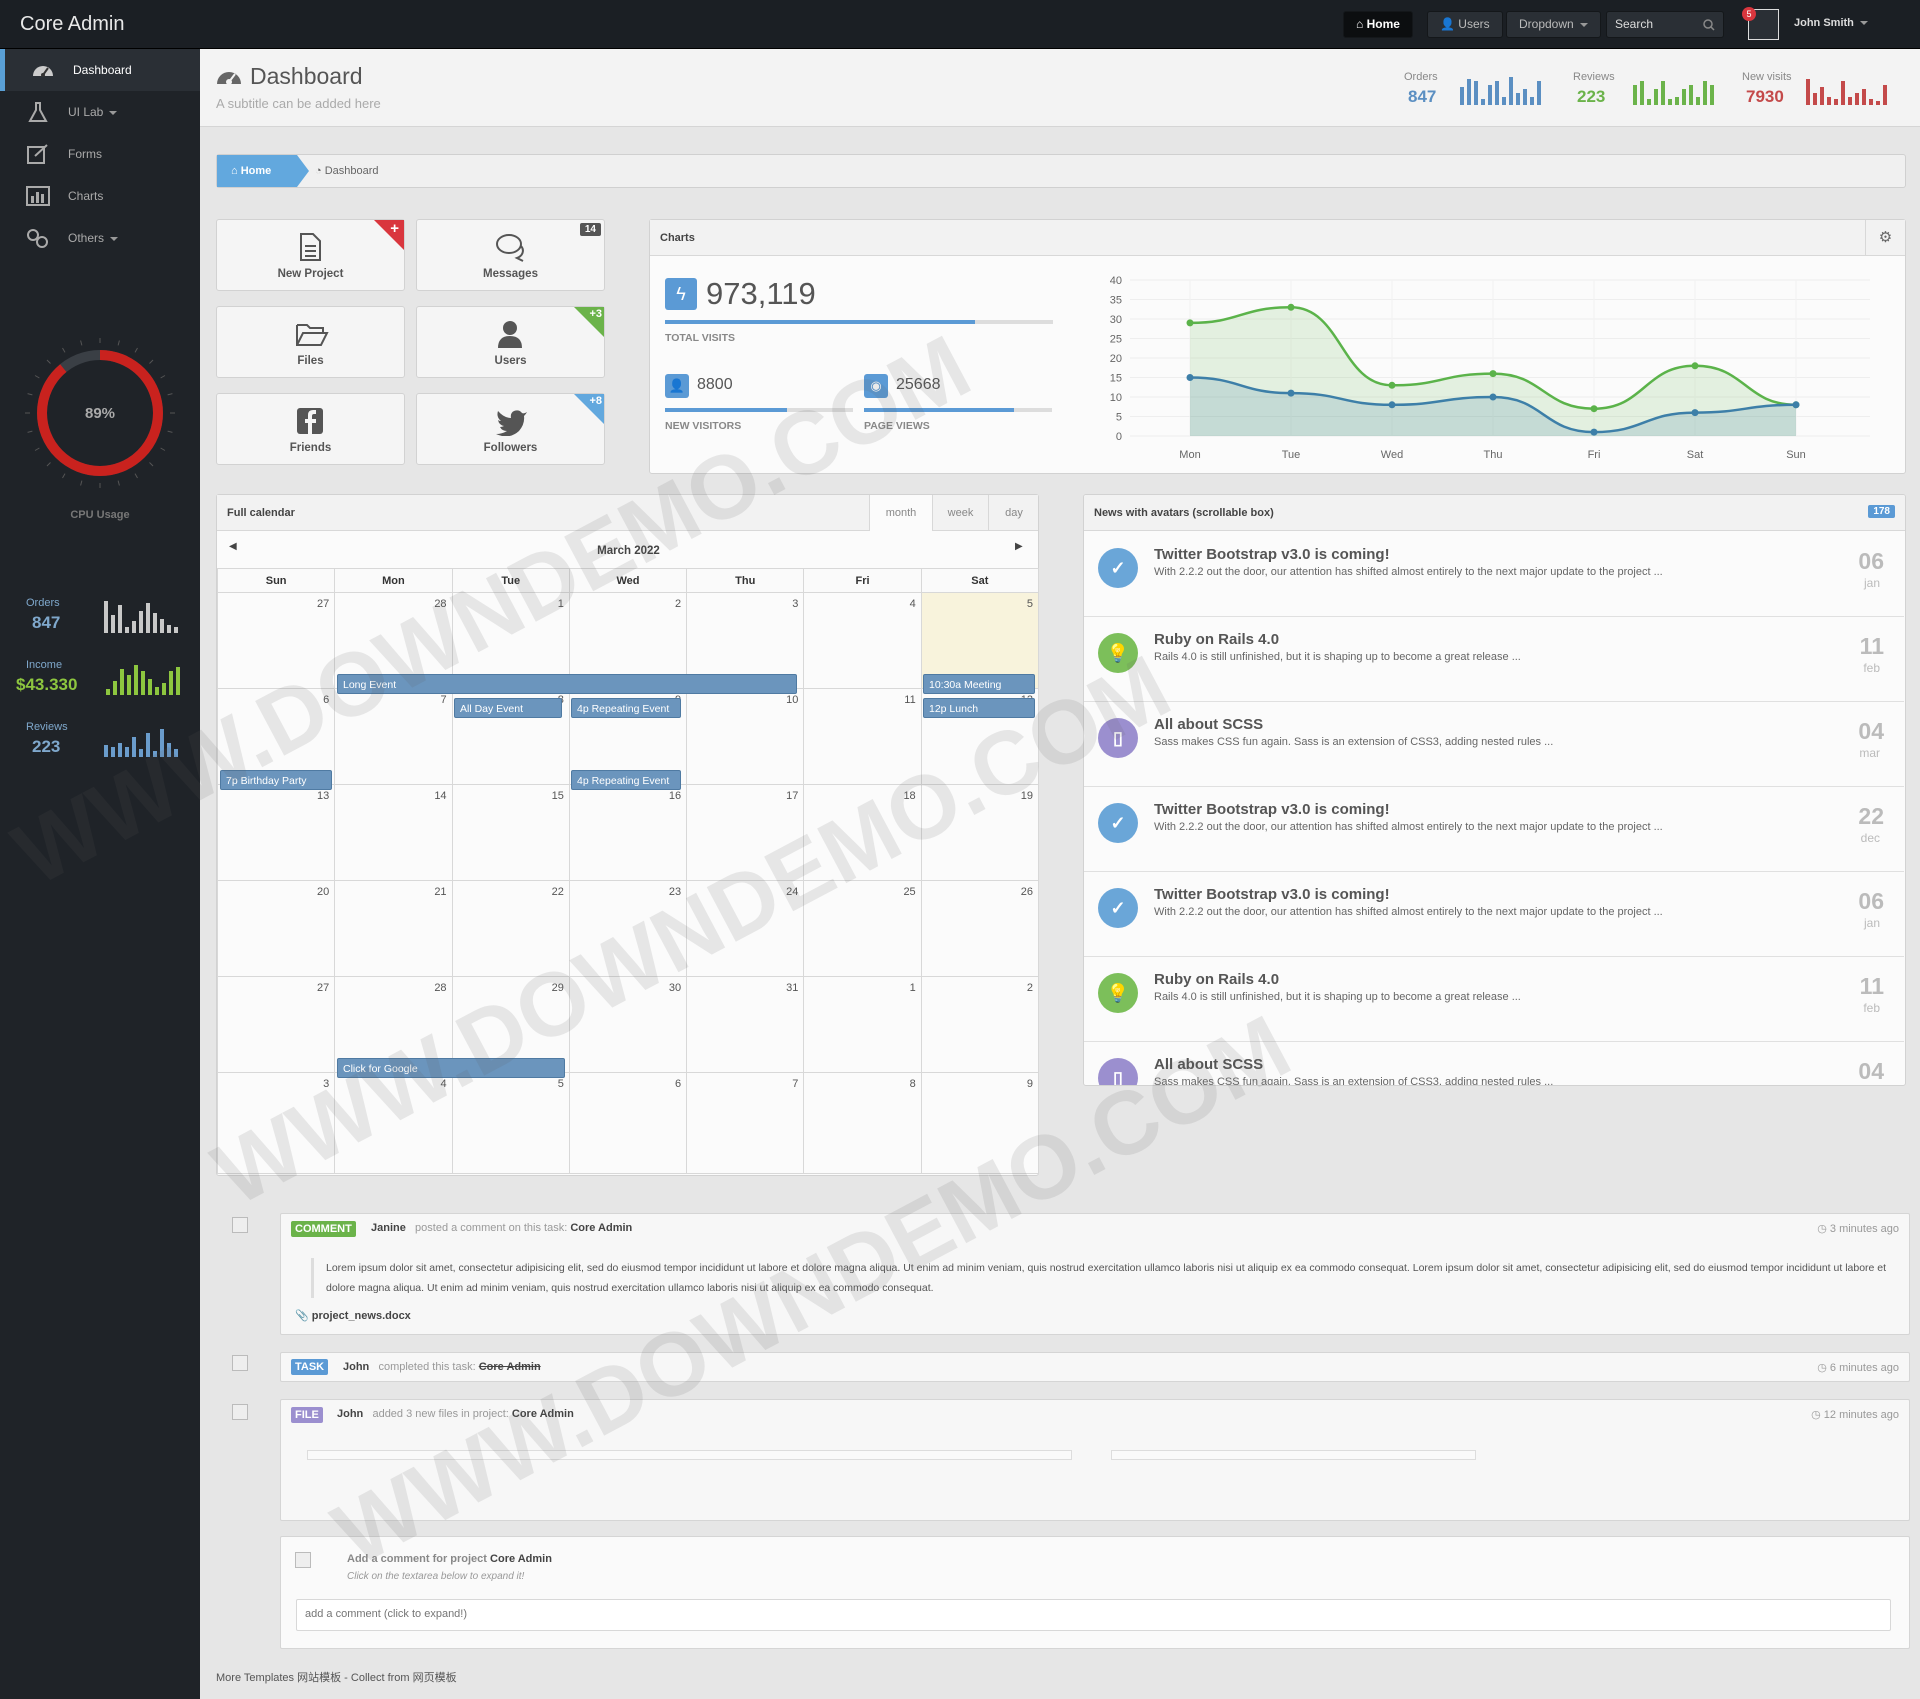  Describe the element at coordinates (960, 513) in the screenshot. I see `view-week-tab: week` at that location.